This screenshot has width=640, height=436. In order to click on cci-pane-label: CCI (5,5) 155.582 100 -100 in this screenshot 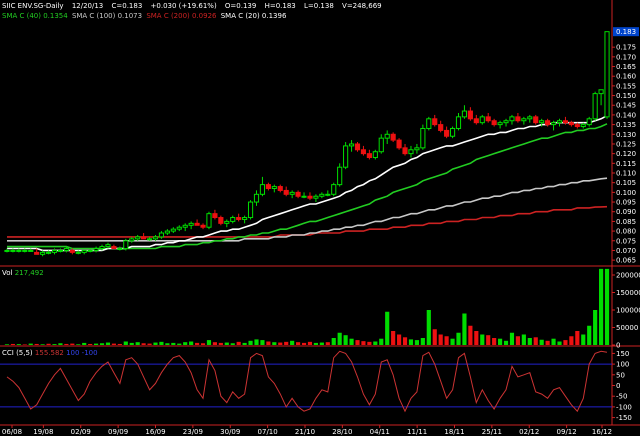, I will do `click(50, 353)`.